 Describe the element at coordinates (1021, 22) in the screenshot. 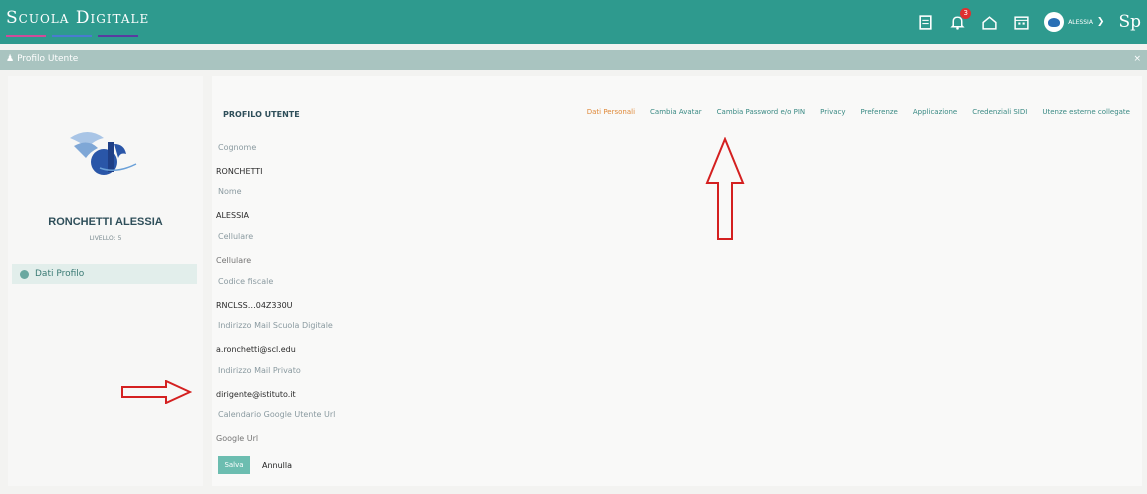

I see `calendar-icon` at that location.